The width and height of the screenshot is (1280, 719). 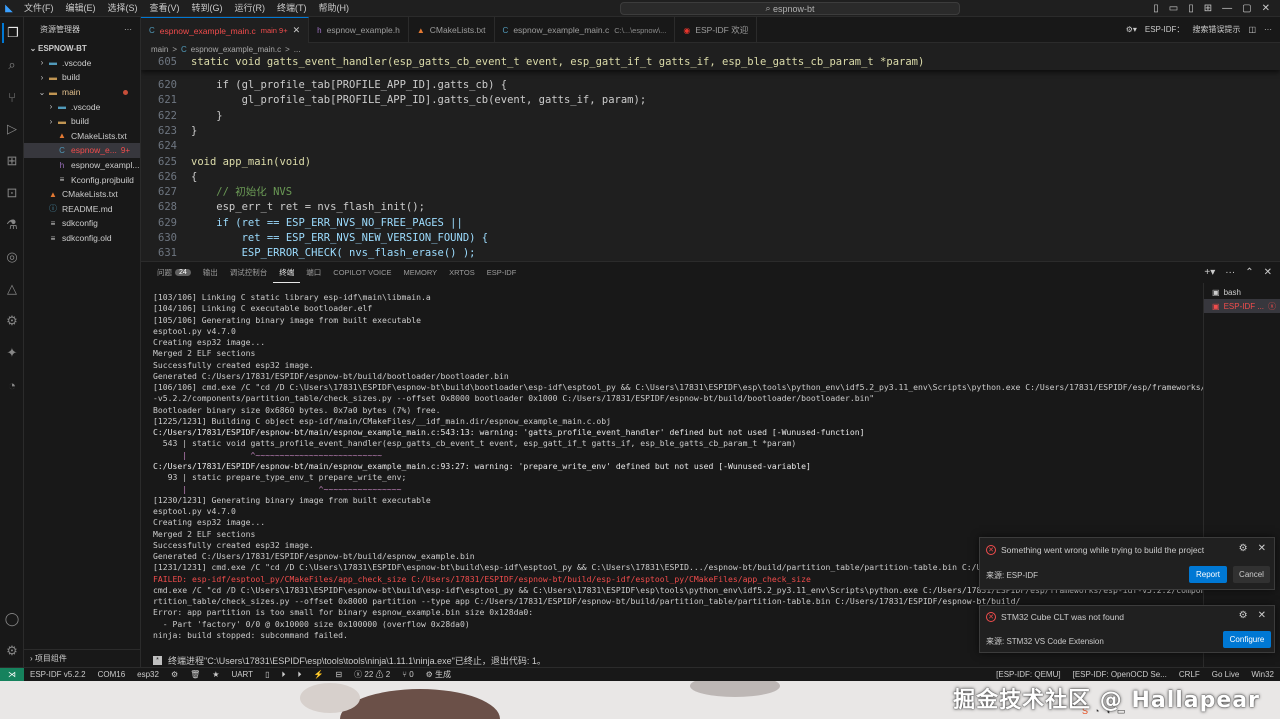 I want to click on code-line: 625 void app_main(void), so click(x=710, y=162).